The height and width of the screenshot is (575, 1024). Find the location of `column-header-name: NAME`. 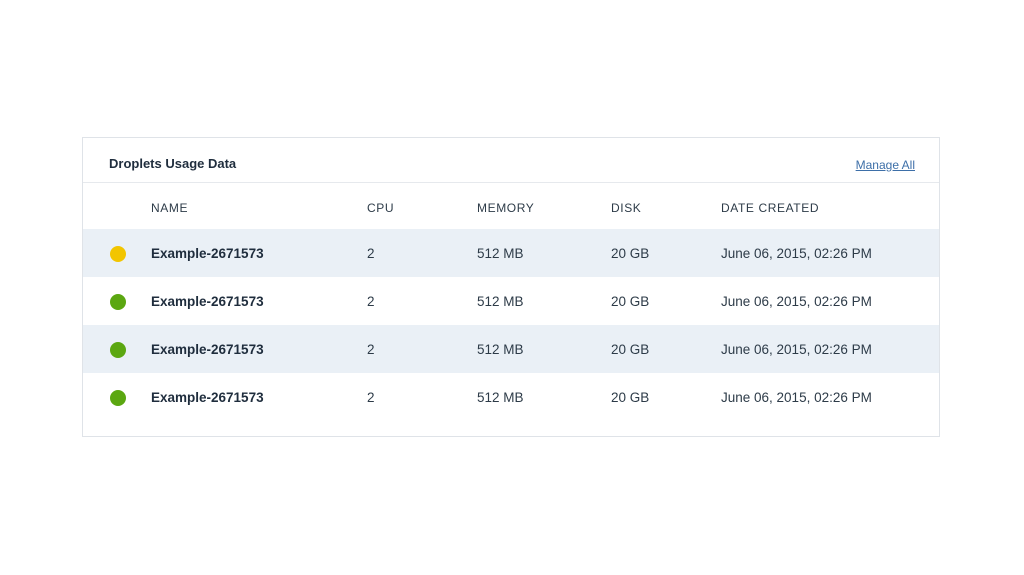

column-header-name: NAME is located at coordinates (169, 208).